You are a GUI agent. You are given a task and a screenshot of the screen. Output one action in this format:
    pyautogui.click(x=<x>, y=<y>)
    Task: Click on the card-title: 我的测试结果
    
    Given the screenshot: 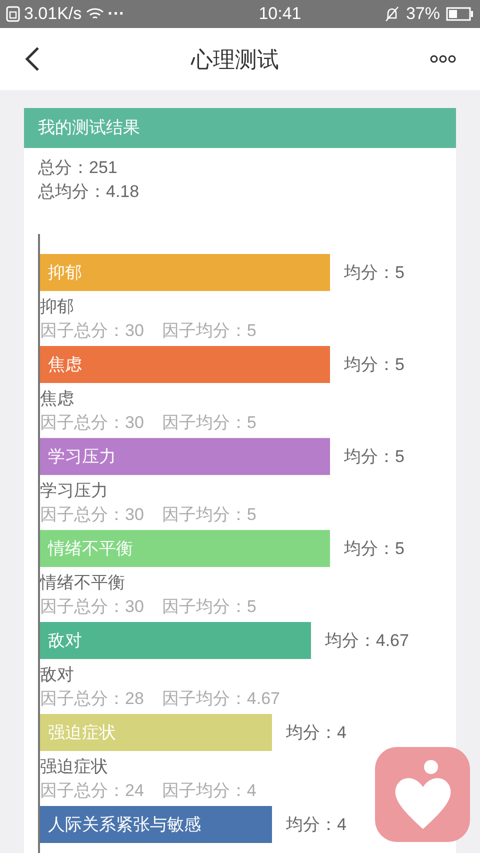 What is the action you would take?
    pyautogui.click(x=89, y=128)
    